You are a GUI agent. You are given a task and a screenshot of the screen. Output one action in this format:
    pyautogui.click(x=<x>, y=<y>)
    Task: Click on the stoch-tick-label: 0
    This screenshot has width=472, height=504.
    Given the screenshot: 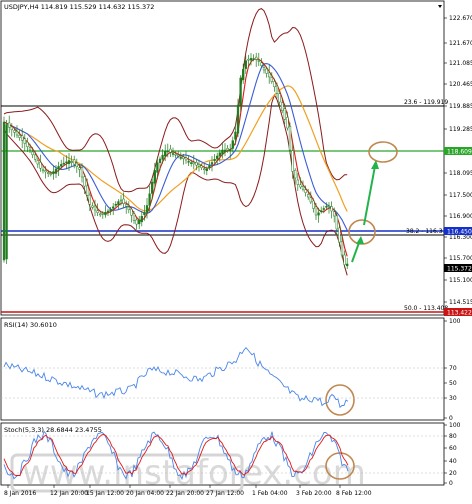 What is the action you would take?
    pyautogui.click(x=451, y=483)
    